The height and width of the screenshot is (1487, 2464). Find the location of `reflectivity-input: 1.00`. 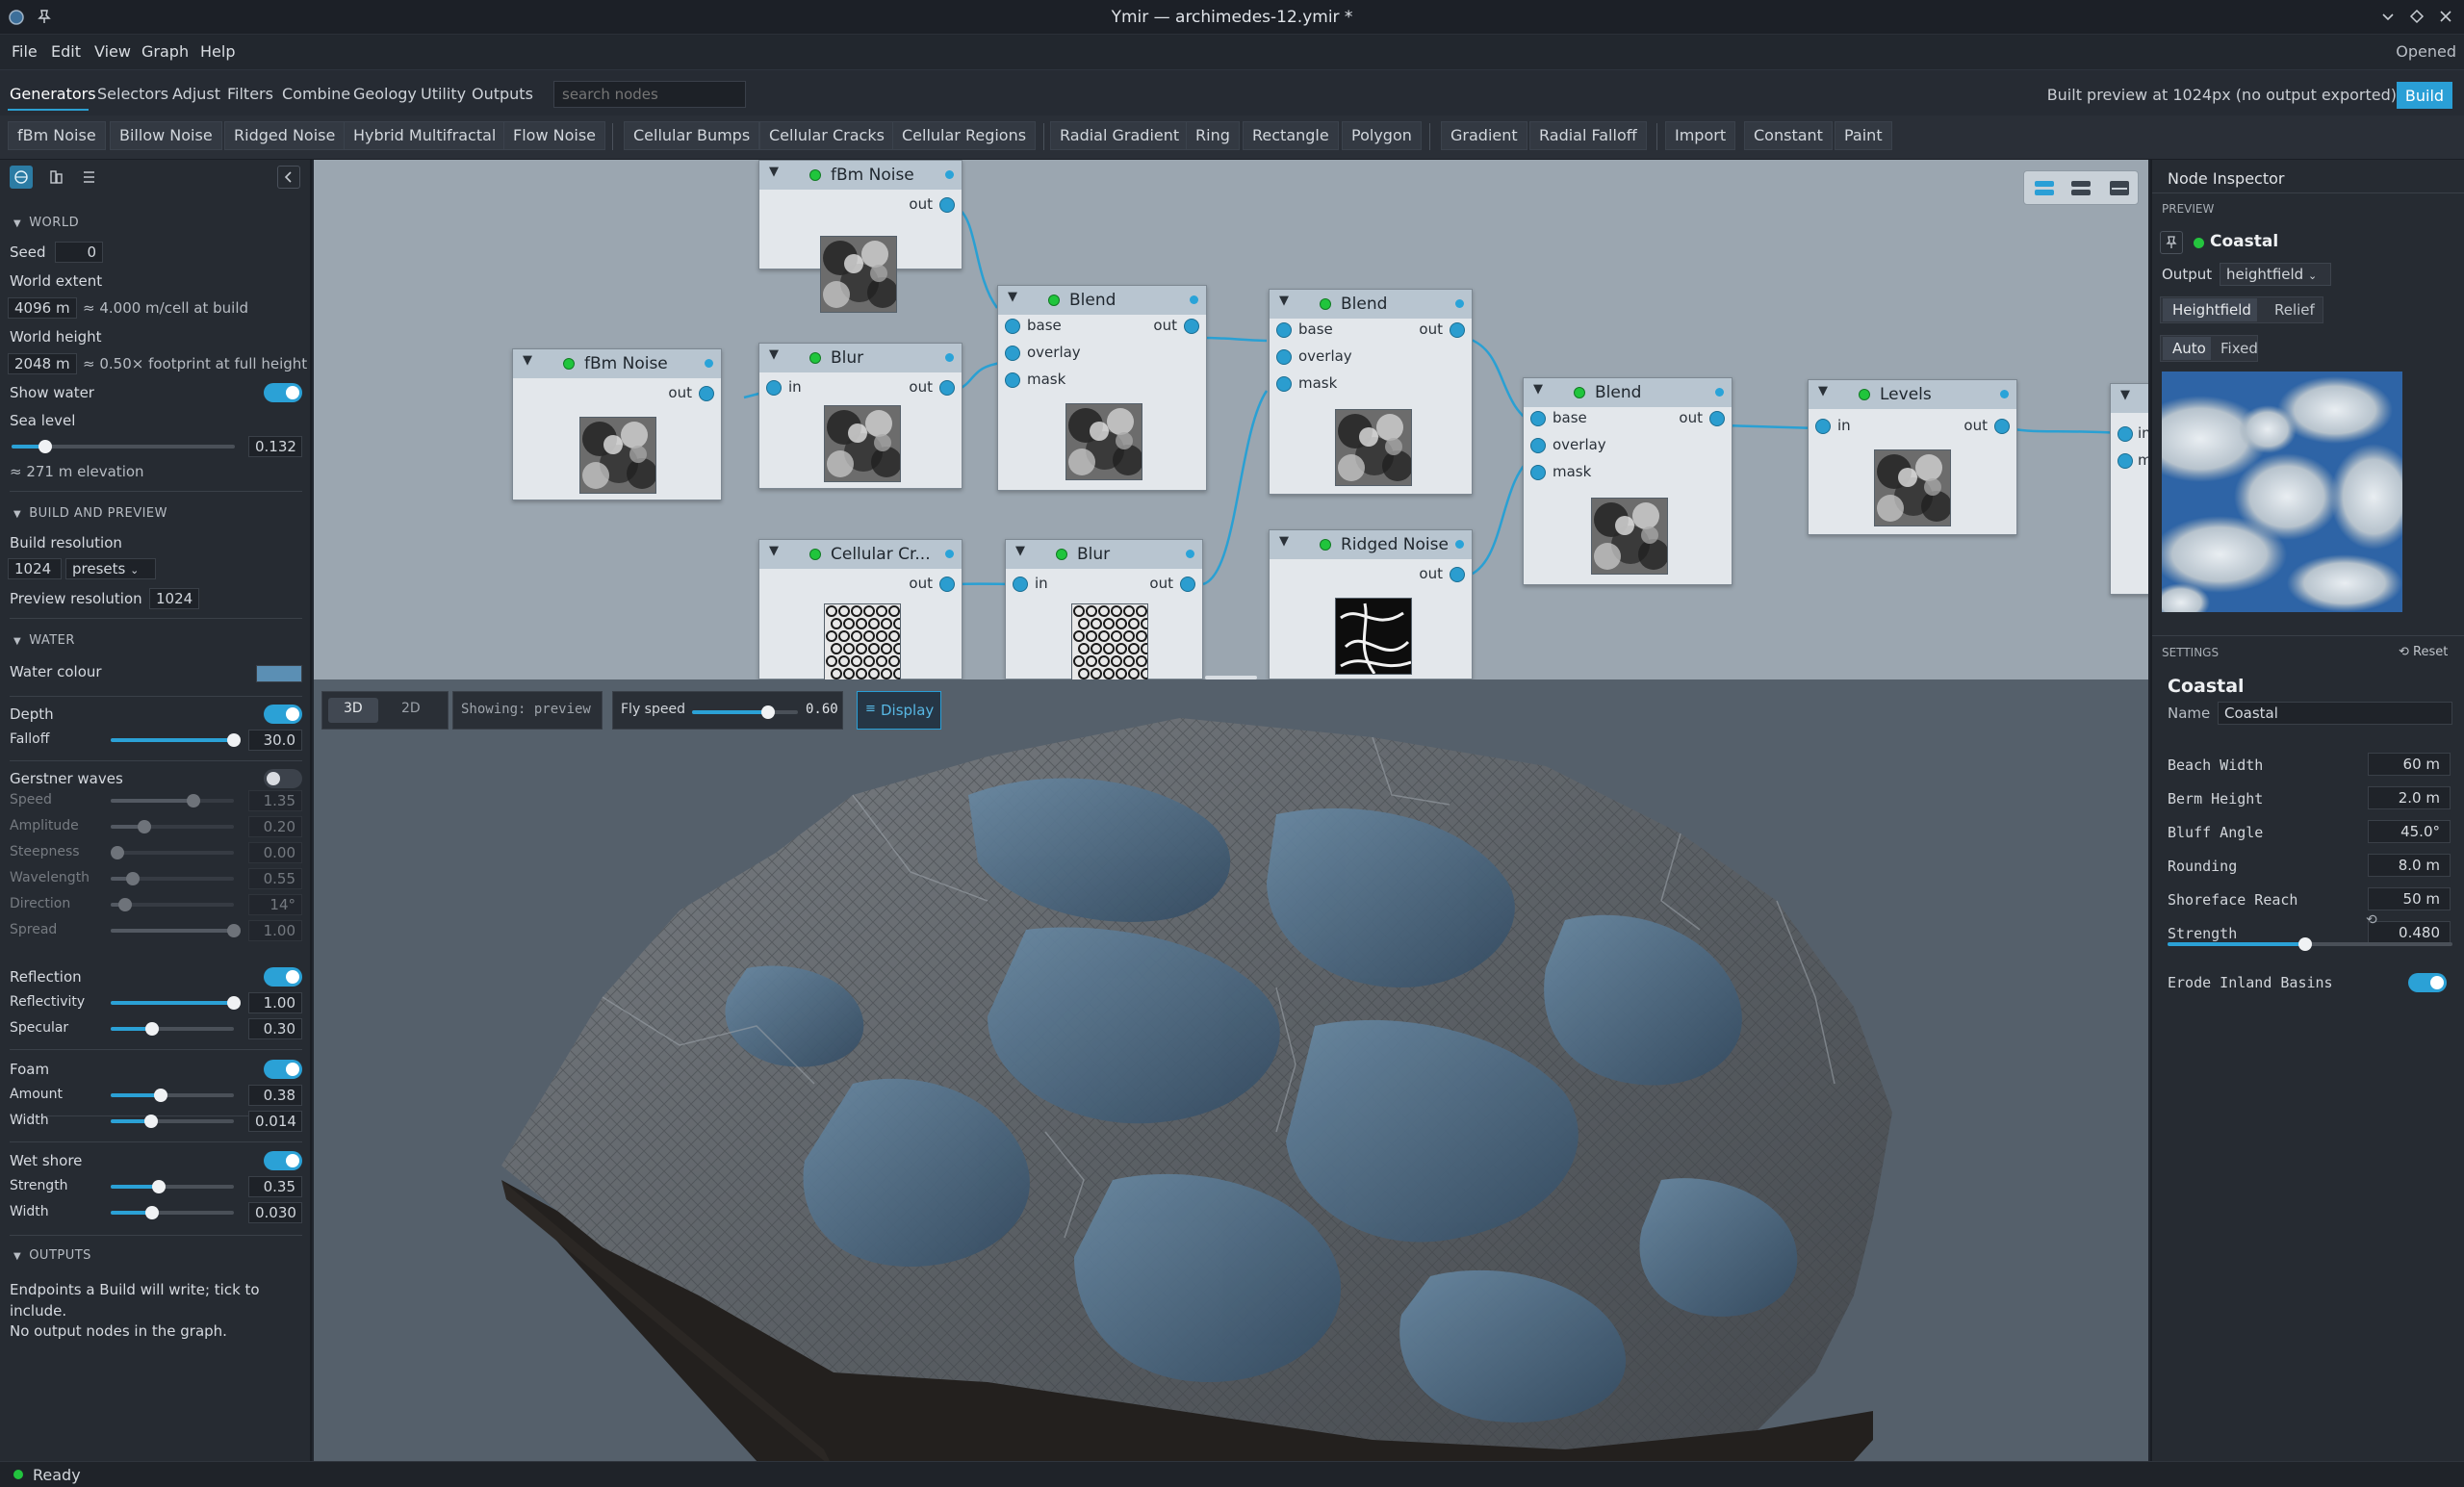

reflectivity-input: 1.00 is located at coordinates (275, 1002).